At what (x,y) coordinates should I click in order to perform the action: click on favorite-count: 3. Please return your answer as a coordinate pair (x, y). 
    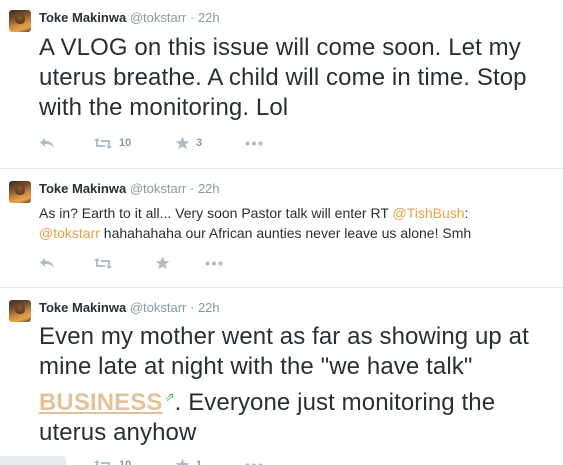
    Looking at the image, I should click on (199, 143).